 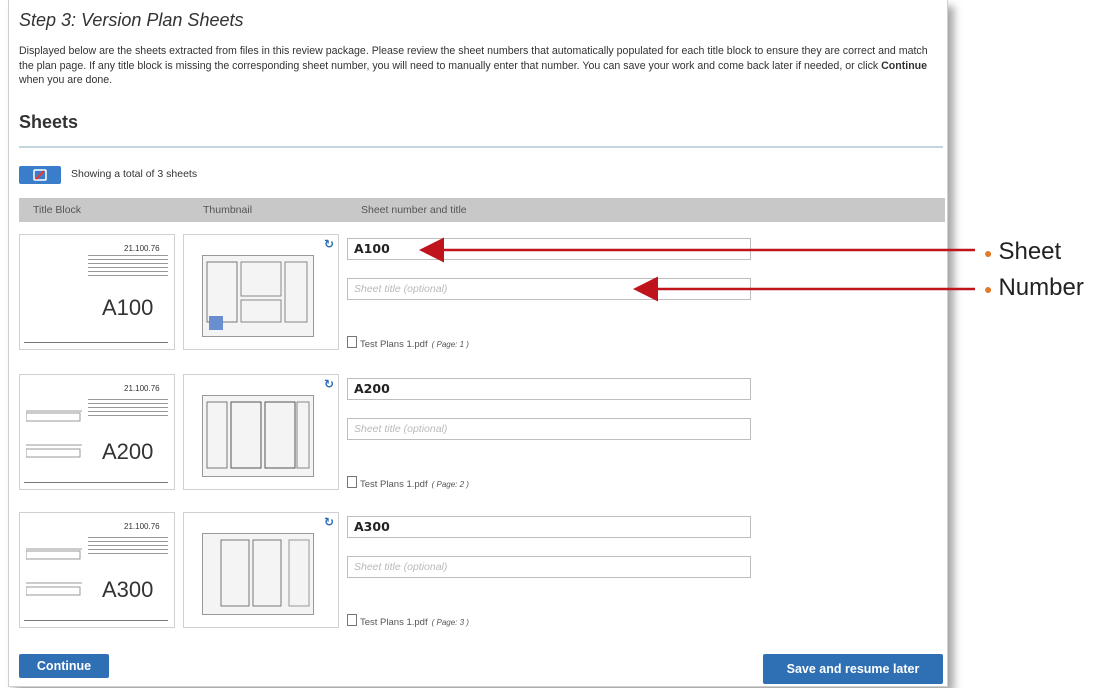 I want to click on source-file-link: Test Plans 1.pdf( Page: 1 ), so click(x=408, y=343).